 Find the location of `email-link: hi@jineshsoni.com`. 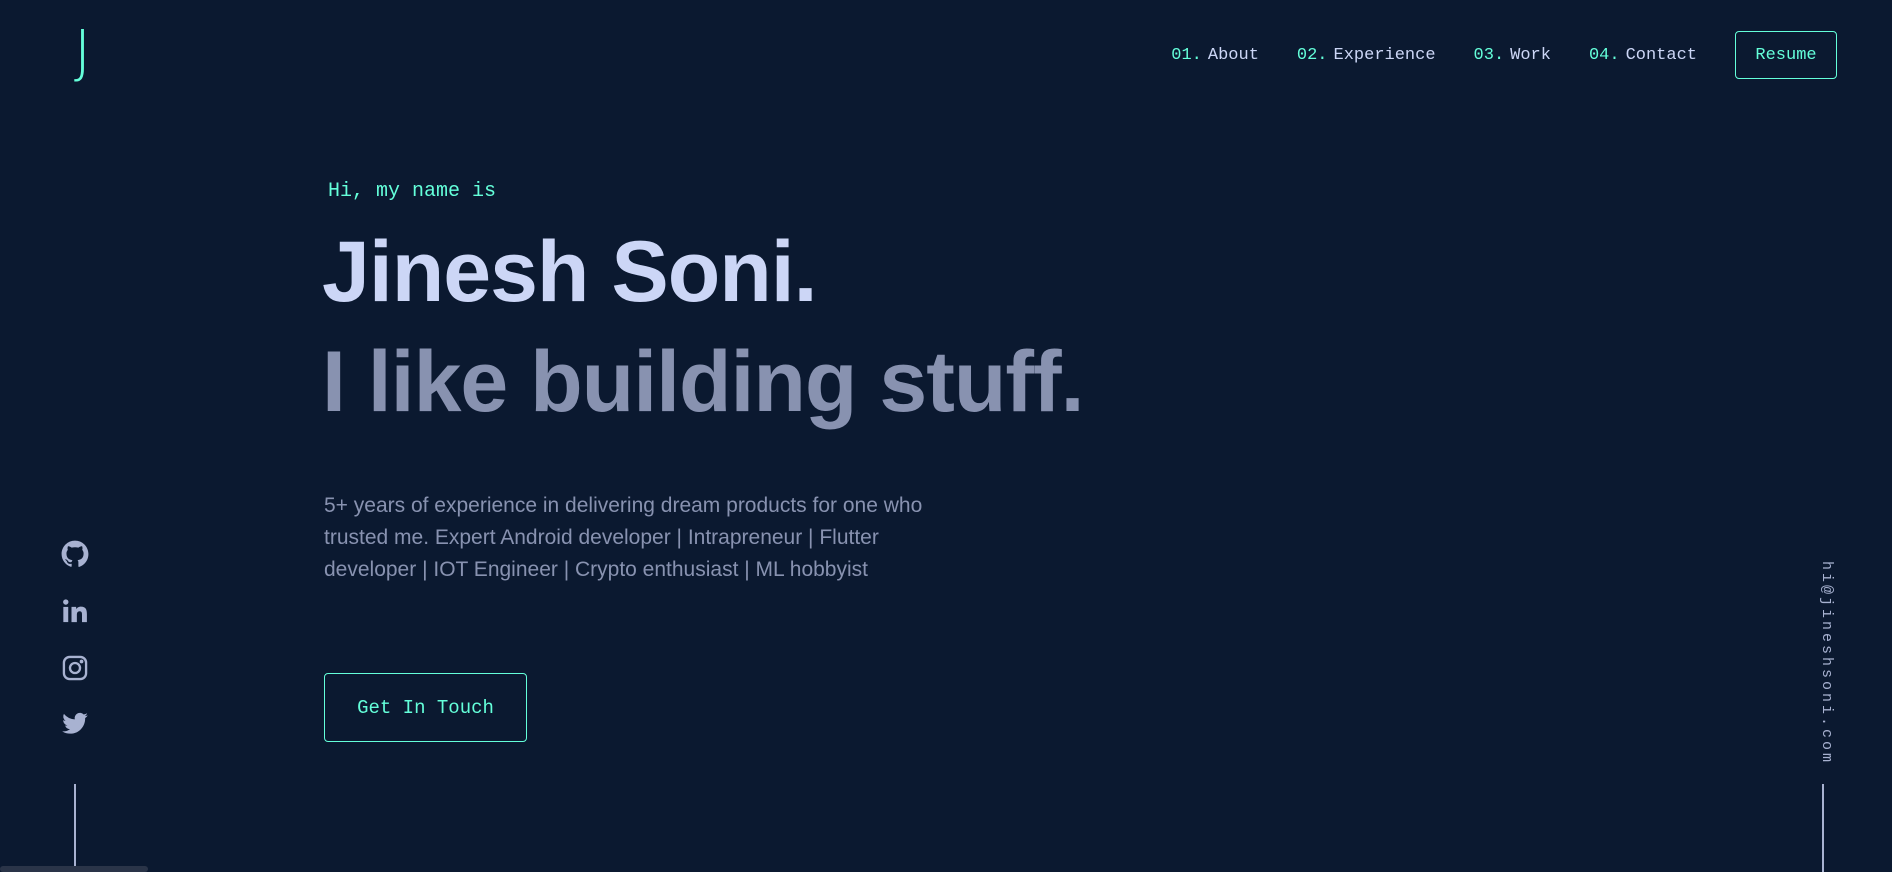

email-link: hi@jineshsoni.com is located at coordinates (1823, 663).